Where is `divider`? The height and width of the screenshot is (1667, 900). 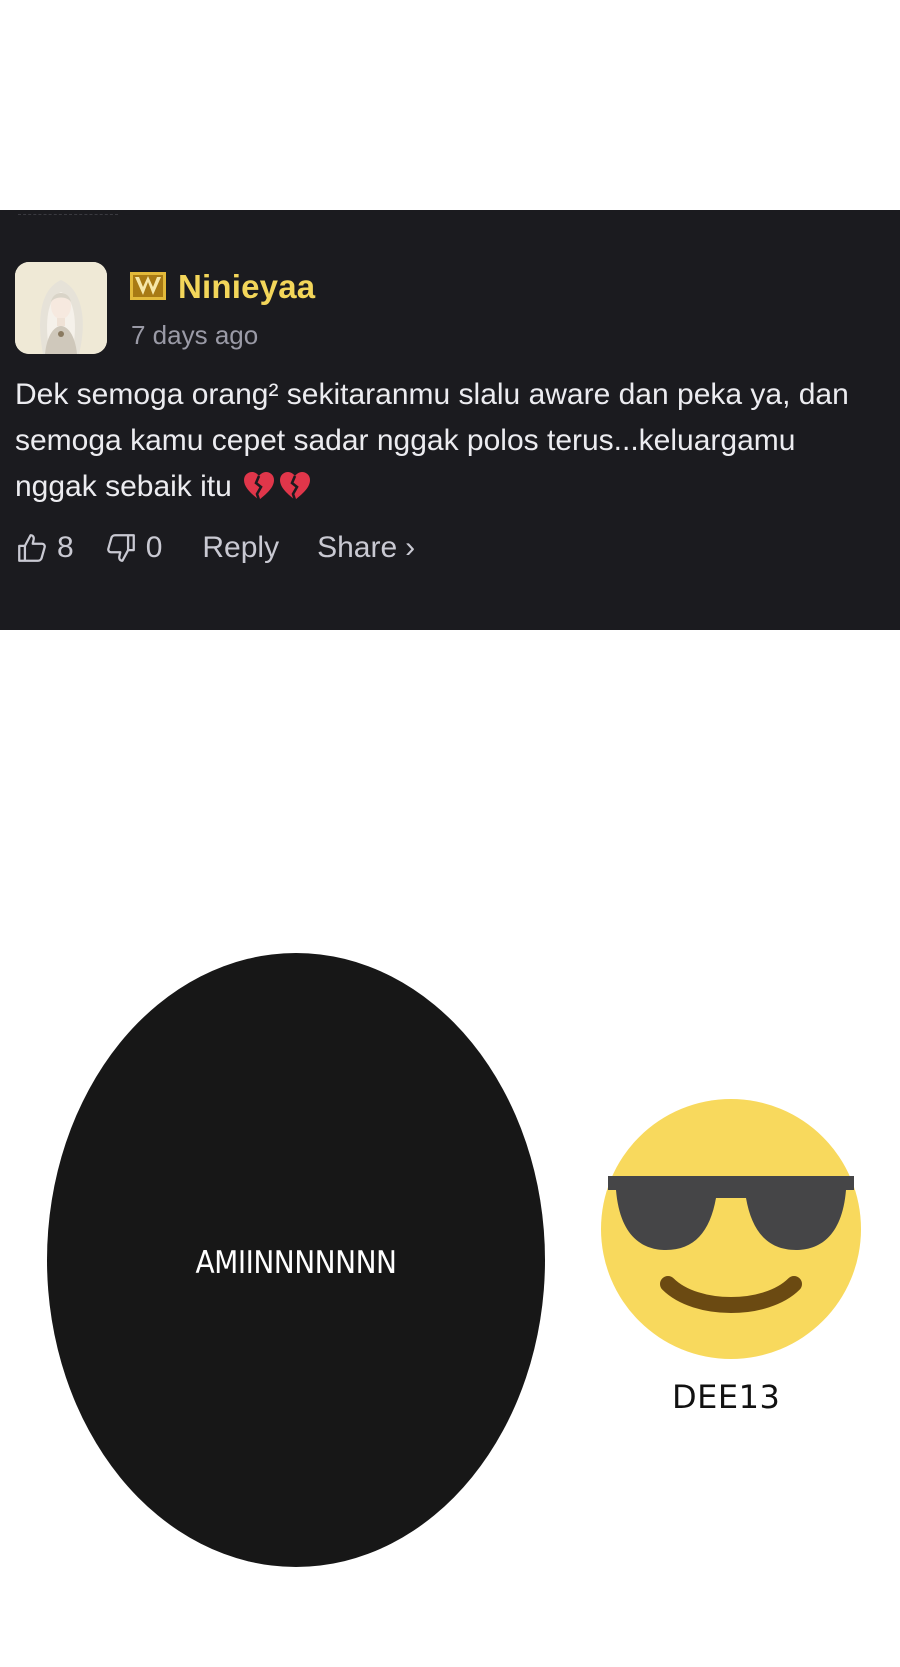 divider is located at coordinates (68, 215).